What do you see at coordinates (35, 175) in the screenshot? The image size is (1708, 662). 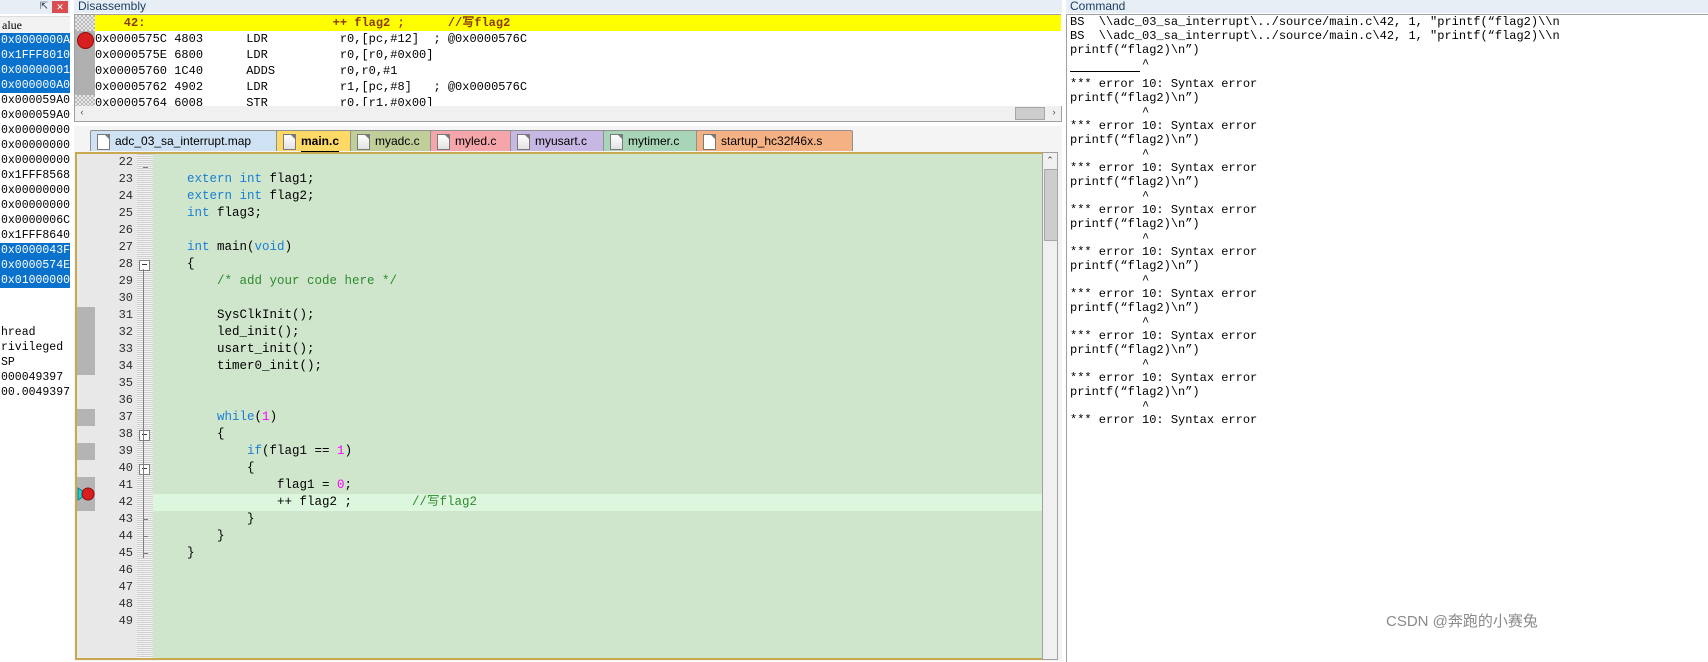 I see `register-value-row: 0x1FFF8568` at bounding box center [35, 175].